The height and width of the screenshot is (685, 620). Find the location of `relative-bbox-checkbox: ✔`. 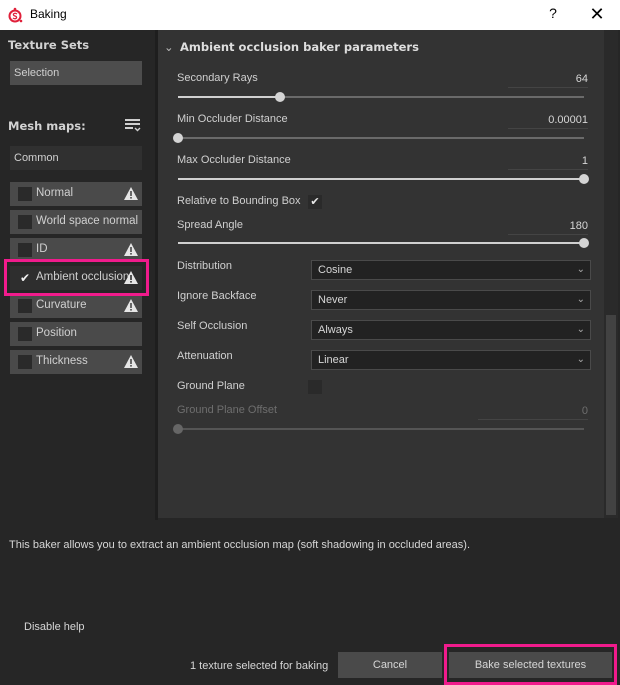

relative-bbox-checkbox: ✔ is located at coordinates (315, 202).